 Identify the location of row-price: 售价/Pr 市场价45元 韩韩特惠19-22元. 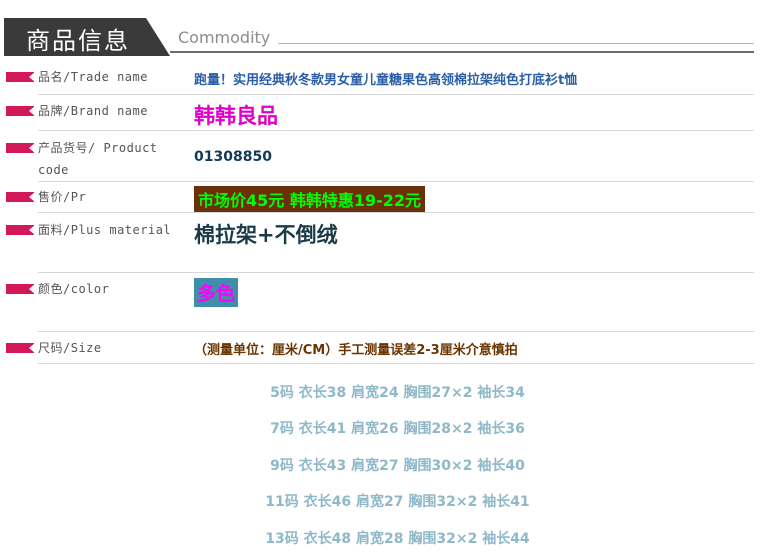
(380, 199).